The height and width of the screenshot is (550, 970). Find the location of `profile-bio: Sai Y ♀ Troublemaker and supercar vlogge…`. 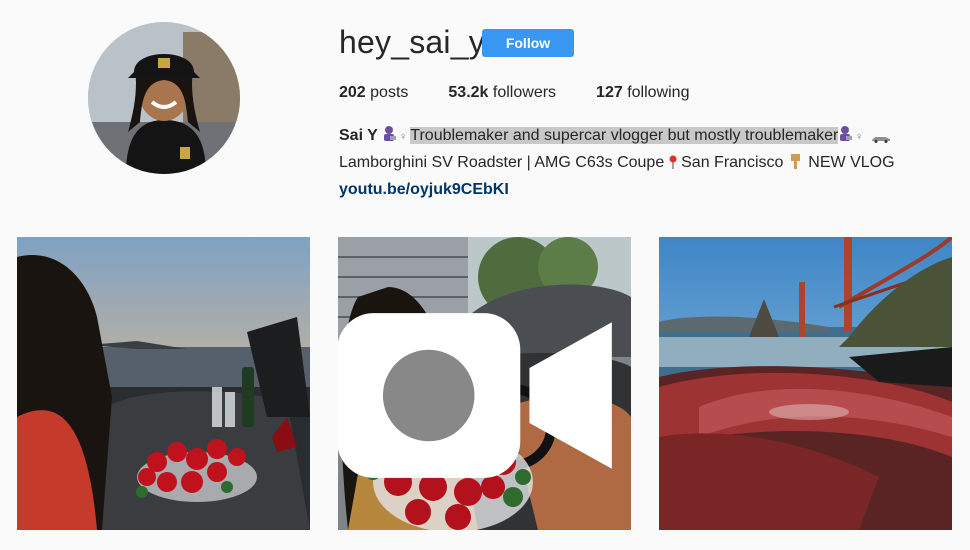

profile-bio: Sai Y ♀ Troublemaker and supercar vlogge… is located at coordinates (639, 163).